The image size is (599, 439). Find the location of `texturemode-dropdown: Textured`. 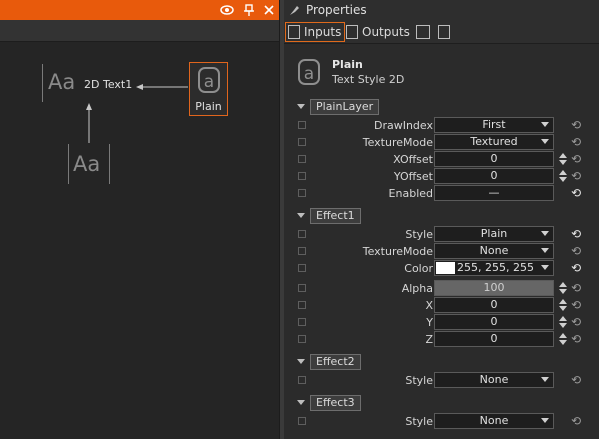

texturemode-dropdown: Textured is located at coordinates (494, 142).